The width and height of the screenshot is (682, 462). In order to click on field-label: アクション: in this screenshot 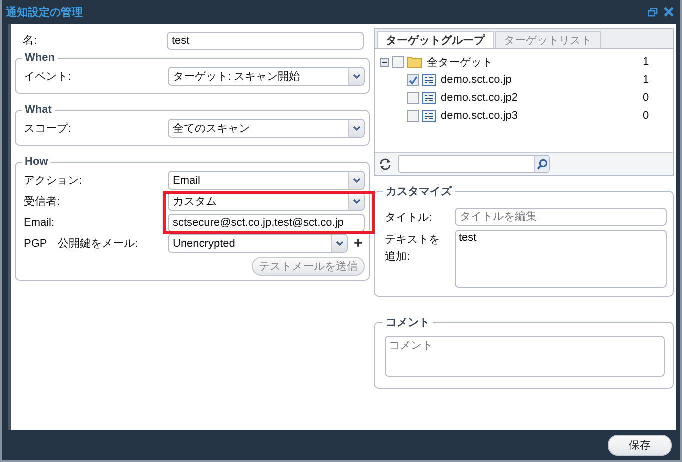, I will do `click(54, 181)`.